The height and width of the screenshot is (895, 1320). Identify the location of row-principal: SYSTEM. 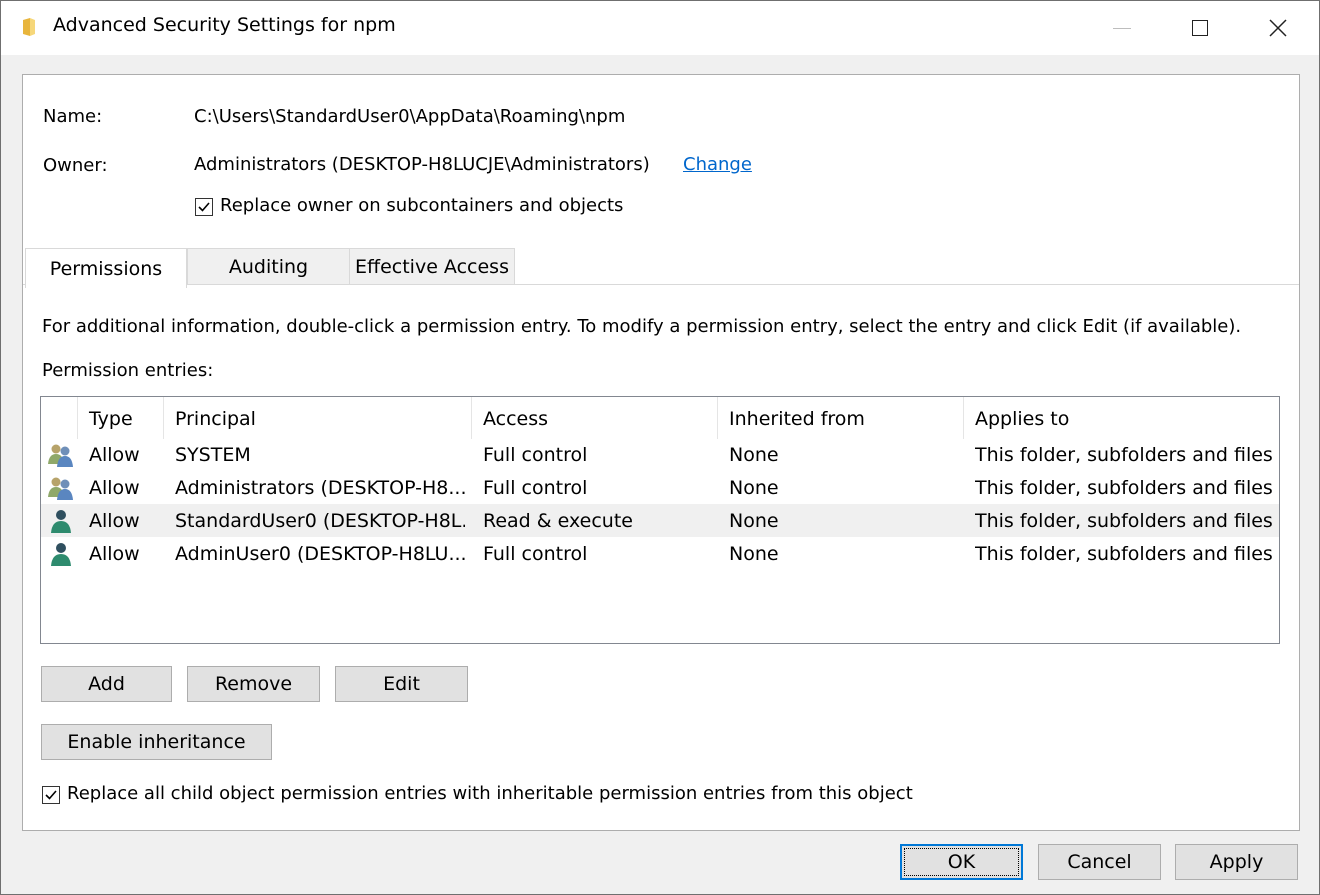
(213, 455).